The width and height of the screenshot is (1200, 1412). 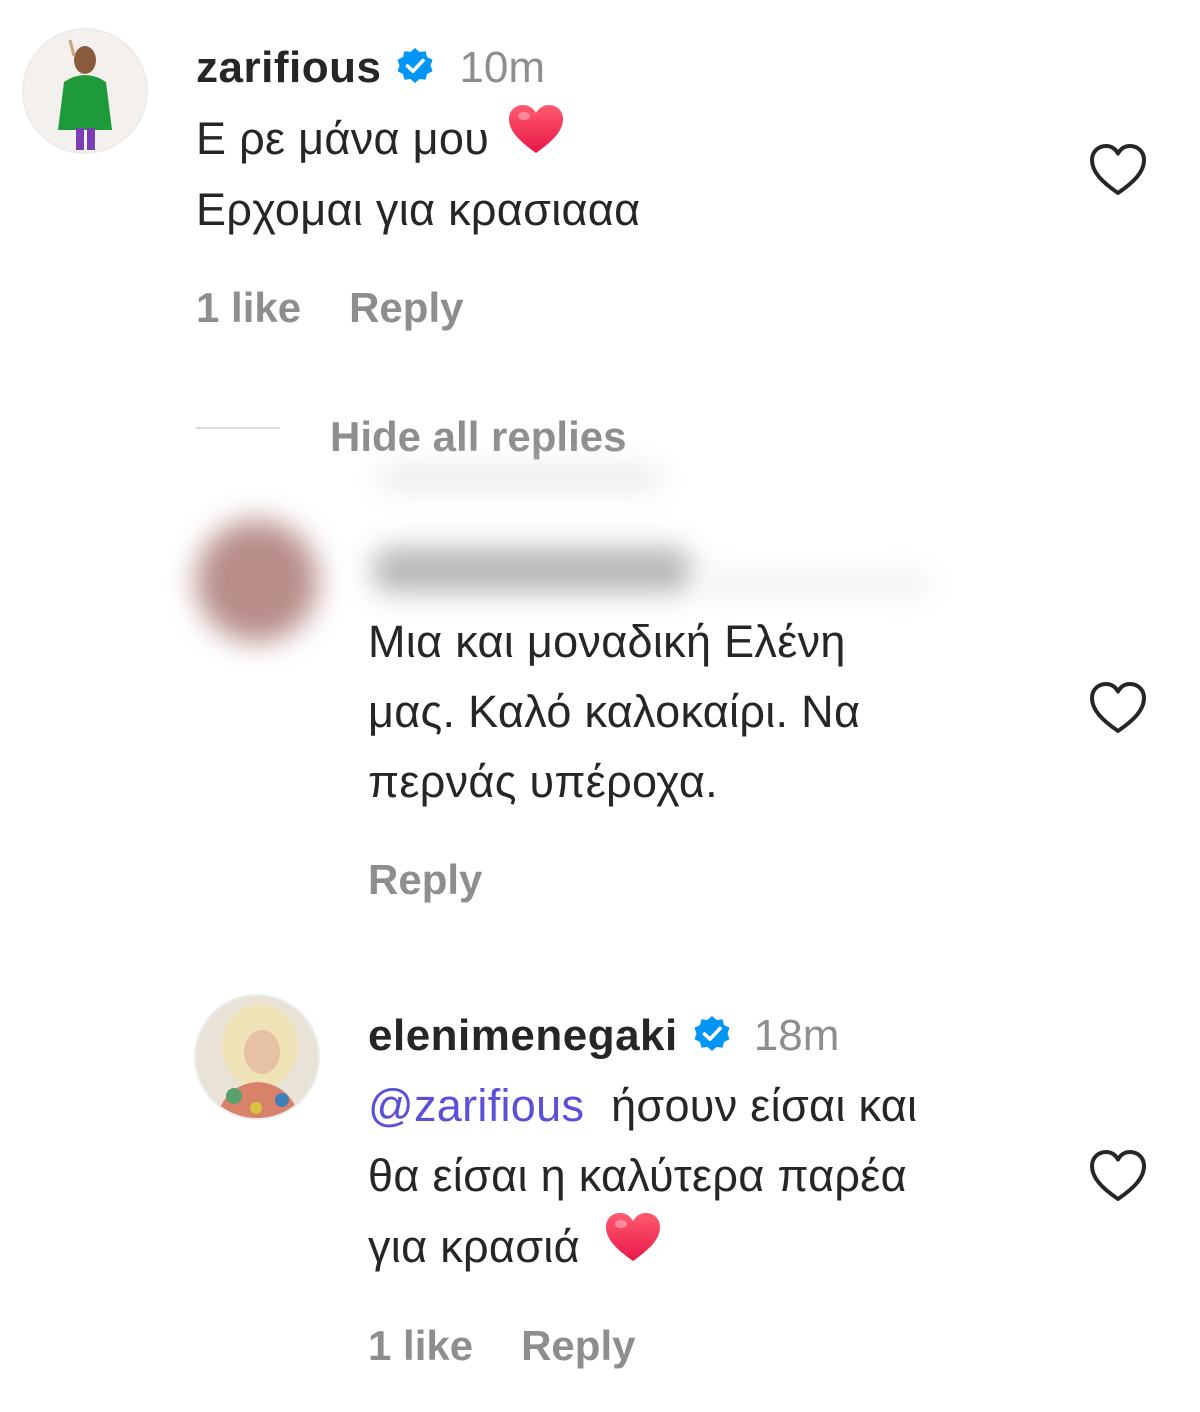 What do you see at coordinates (796, 1035) in the screenshot?
I see `timestamp: 18m` at bounding box center [796, 1035].